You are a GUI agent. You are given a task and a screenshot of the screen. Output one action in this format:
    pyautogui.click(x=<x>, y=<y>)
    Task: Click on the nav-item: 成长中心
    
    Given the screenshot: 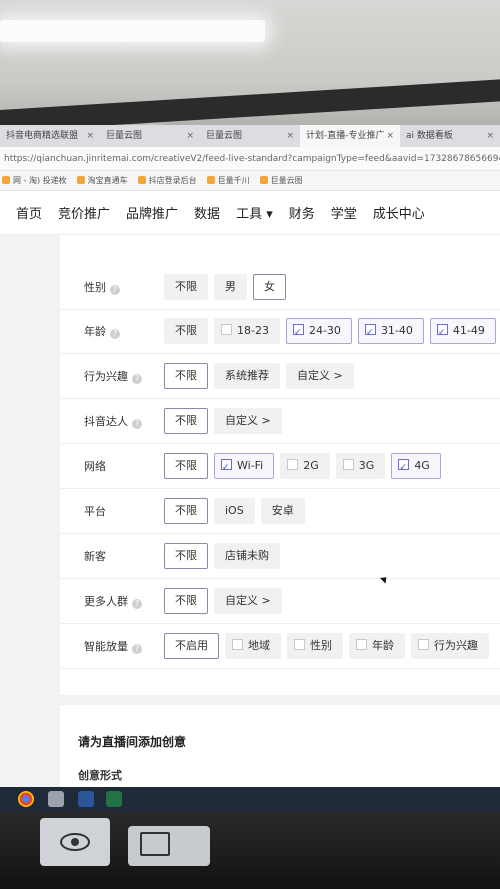 What is the action you would take?
    pyautogui.click(x=399, y=212)
    